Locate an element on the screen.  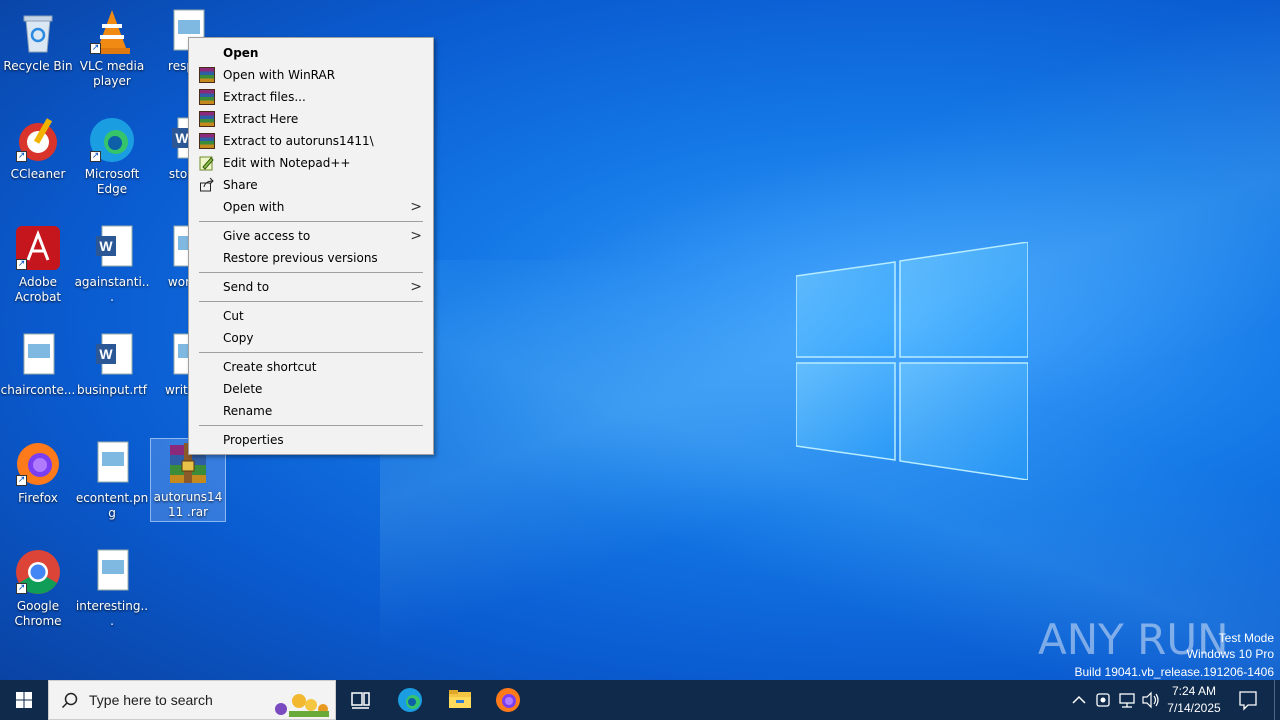
desktop-icon-vlc: ↗ VLC media player is located at coordinates (112, 48).